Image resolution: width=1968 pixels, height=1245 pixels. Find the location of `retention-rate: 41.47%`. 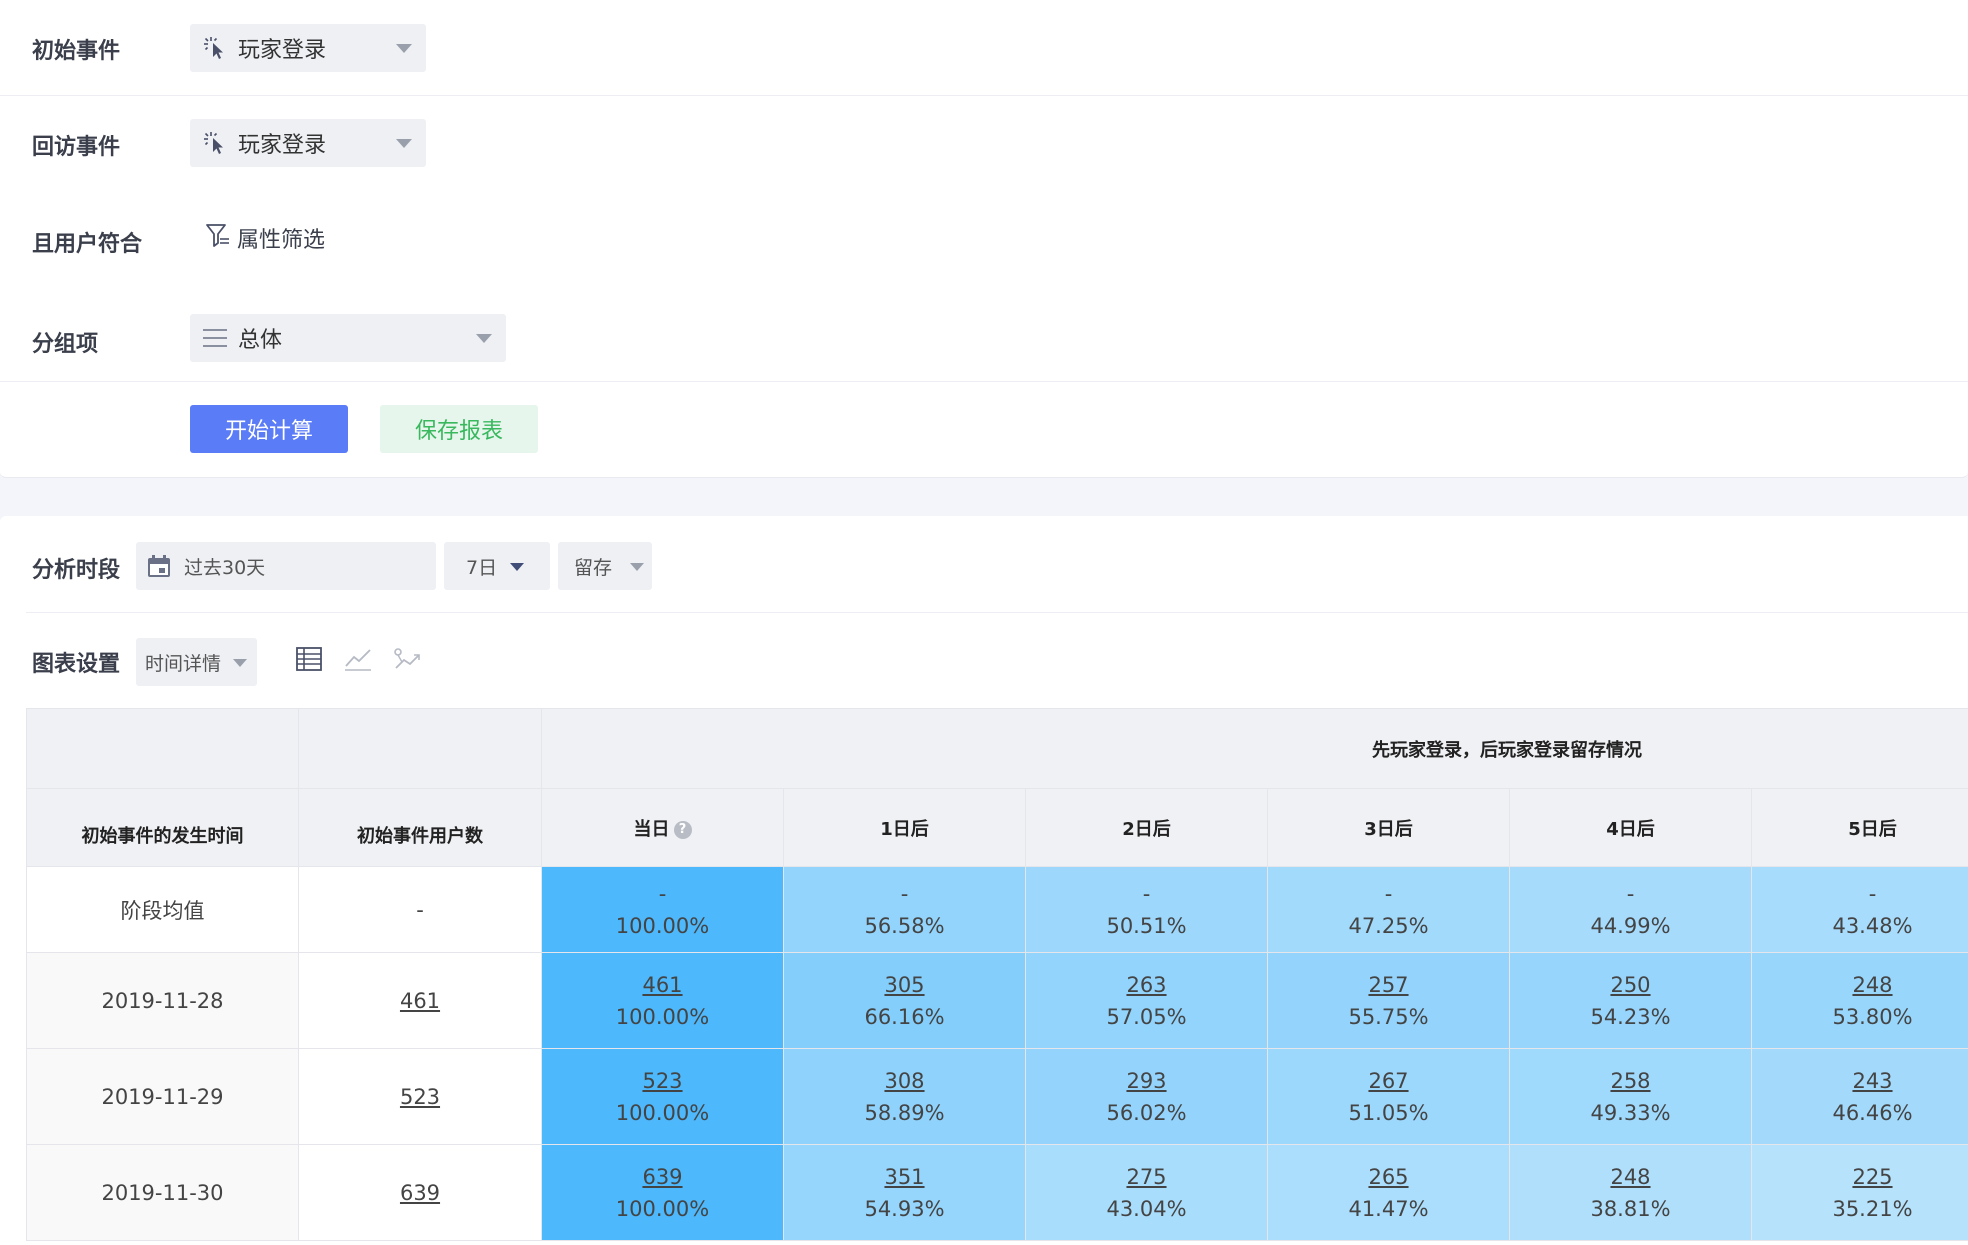

retention-rate: 41.47% is located at coordinates (1388, 1208).